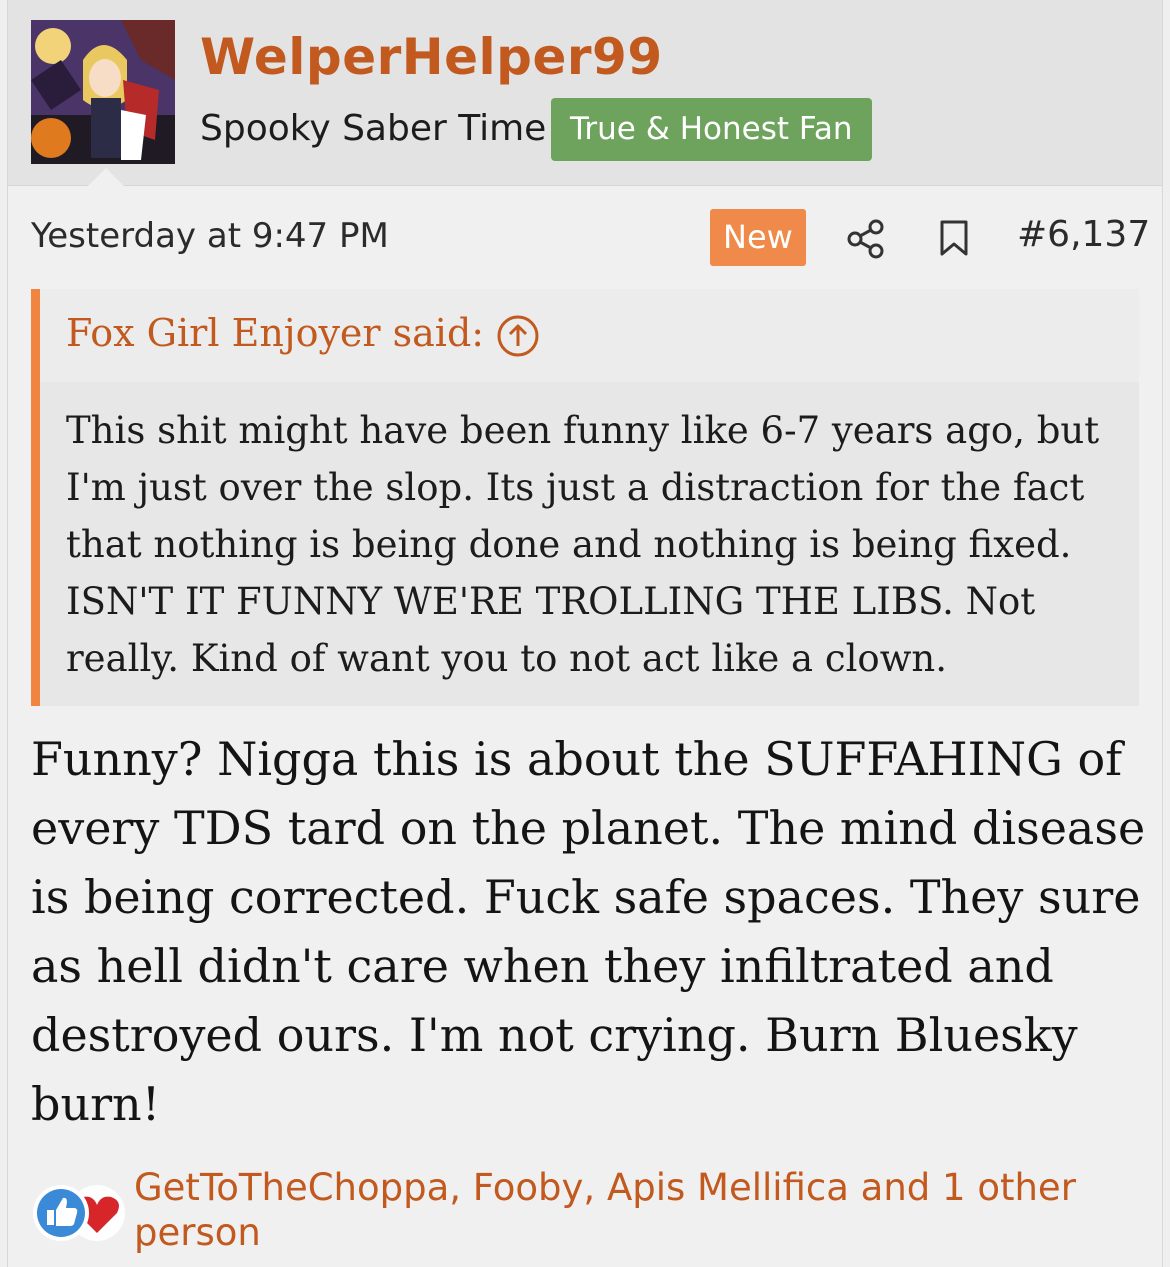  What do you see at coordinates (106, 177) in the screenshot?
I see `header-caret` at bounding box center [106, 177].